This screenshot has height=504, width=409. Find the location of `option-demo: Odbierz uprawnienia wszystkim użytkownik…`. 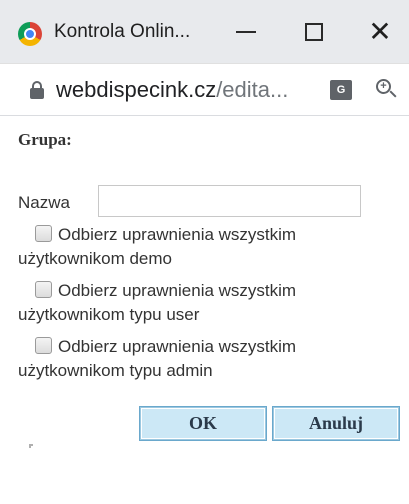

option-demo: Odbierz uprawnienia wszystkim użytkownik… is located at coordinates (183, 247).